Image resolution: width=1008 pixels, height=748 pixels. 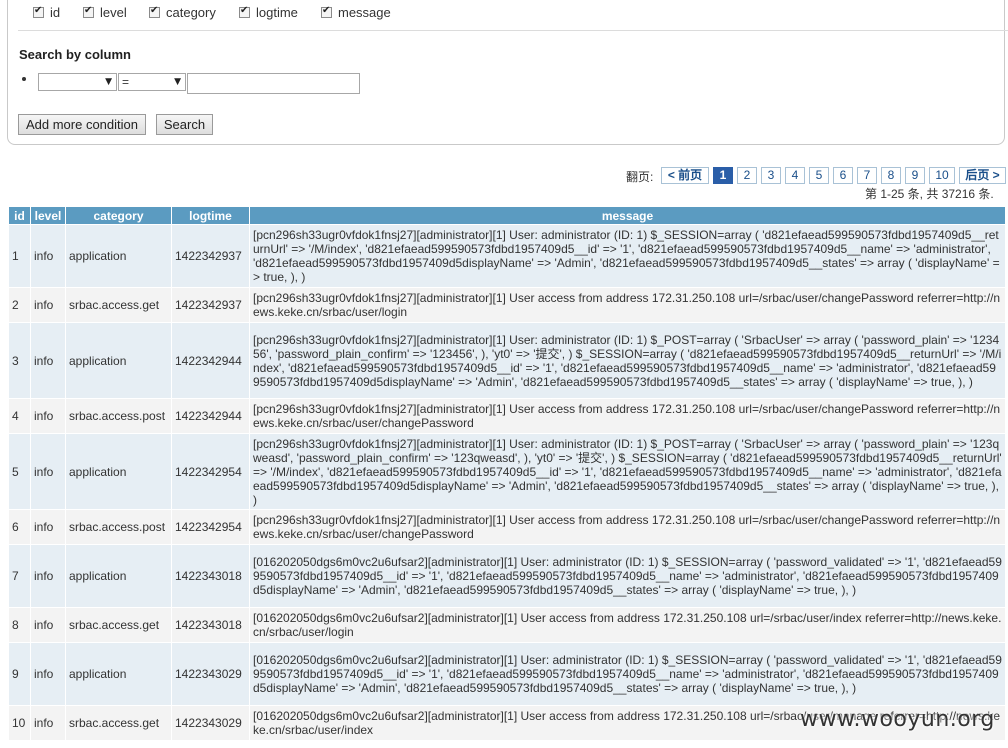 What do you see at coordinates (843, 175) in the screenshot?
I see `page-link-6: 6` at bounding box center [843, 175].